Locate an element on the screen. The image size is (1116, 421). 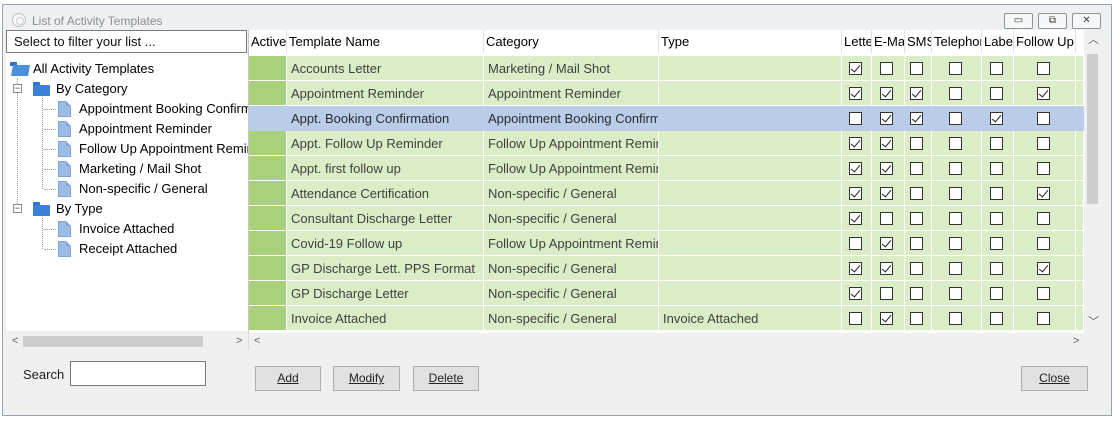
cell-name: Attendance Certification is located at coordinates (385, 193).